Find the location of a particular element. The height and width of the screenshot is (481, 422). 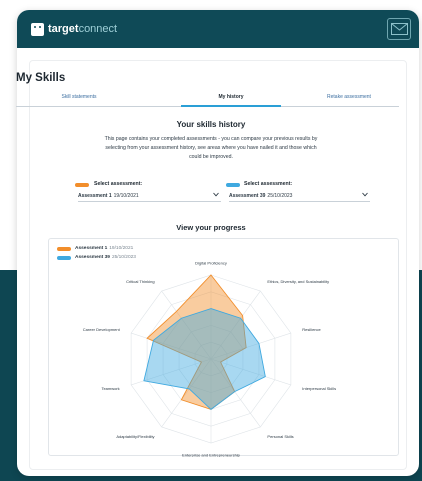

assessment-select-1: Assessment 1 19/10/2021 is located at coordinates (149, 196).